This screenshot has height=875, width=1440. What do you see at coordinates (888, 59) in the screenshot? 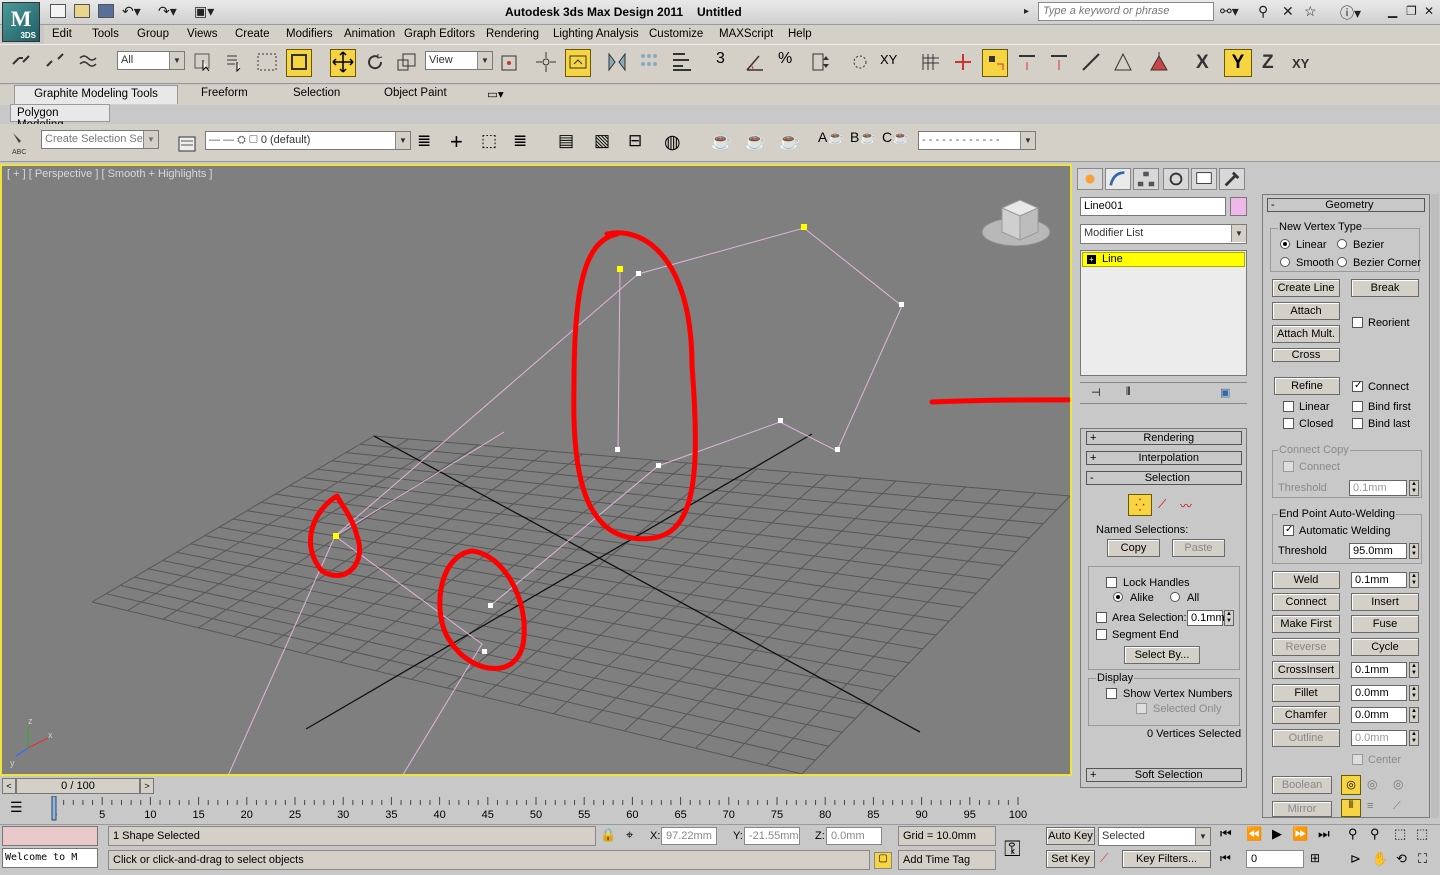
I see `xy-constraint-icon: XY` at bounding box center [888, 59].